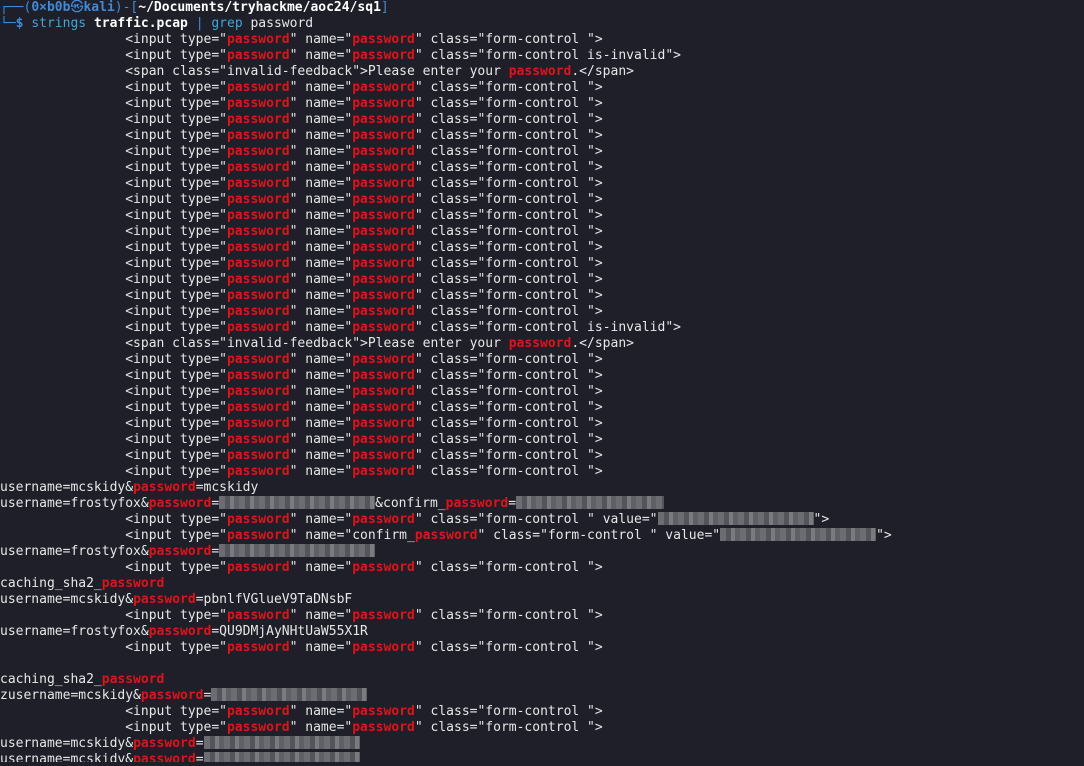 This screenshot has height=766, width=1084. What do you see at coordinates (289, 631) in the screenshot?
I see `output-text: =QU9DMjAyNHtUaW55X1R` at bounding box center [289, 631].